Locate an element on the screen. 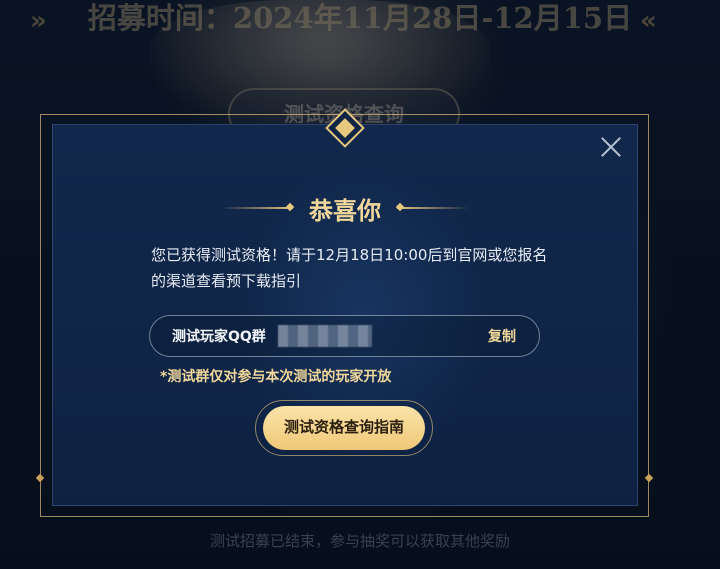 The width and height of the screenshot is (720, 569). query-guide-button: 测试资格查询指南 is located at coordinates (344, 428).